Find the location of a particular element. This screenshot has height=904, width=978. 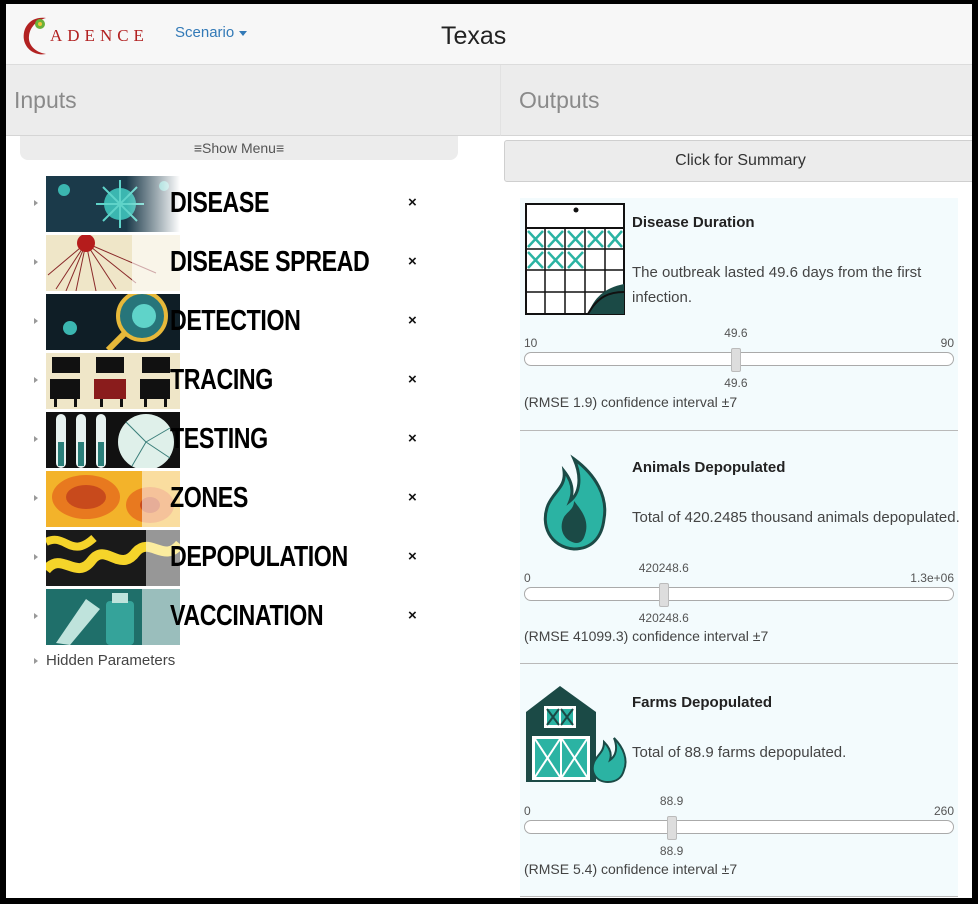

input-label: DEPOPULATION is located at coordinates (259, 557).